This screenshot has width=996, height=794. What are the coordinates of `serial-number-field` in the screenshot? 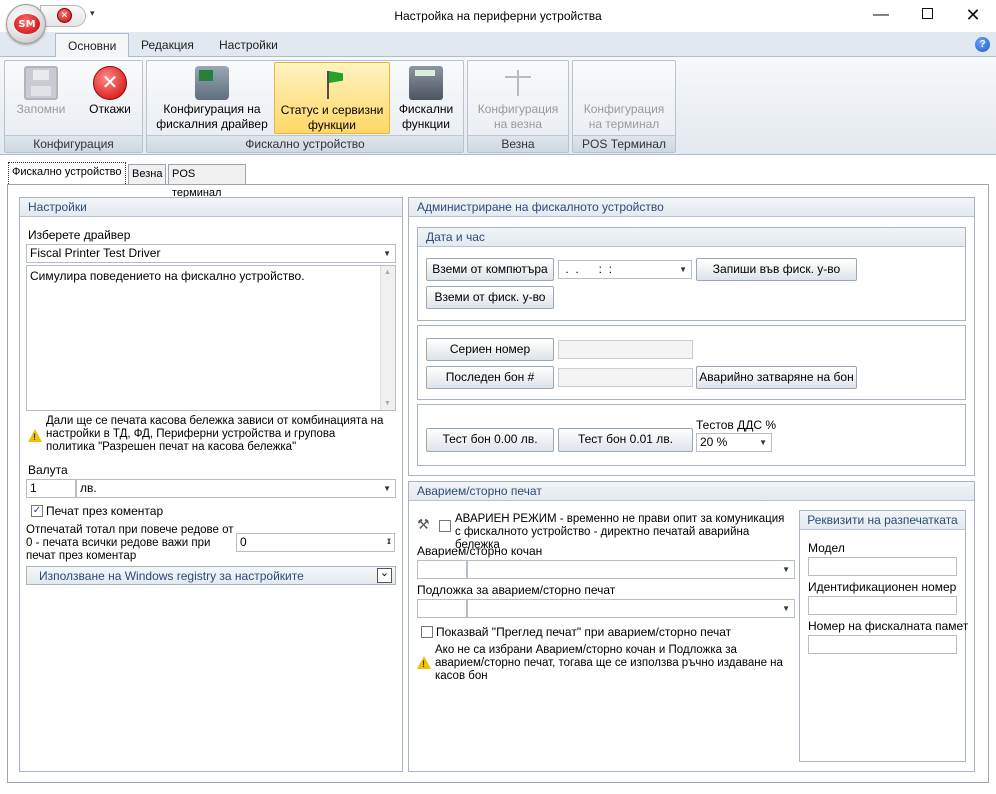 It's located at (625, 349).